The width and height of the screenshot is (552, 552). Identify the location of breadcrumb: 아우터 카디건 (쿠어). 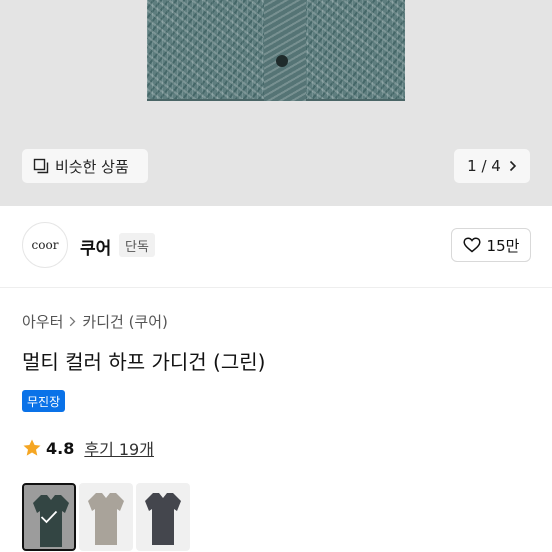
(95, 321).